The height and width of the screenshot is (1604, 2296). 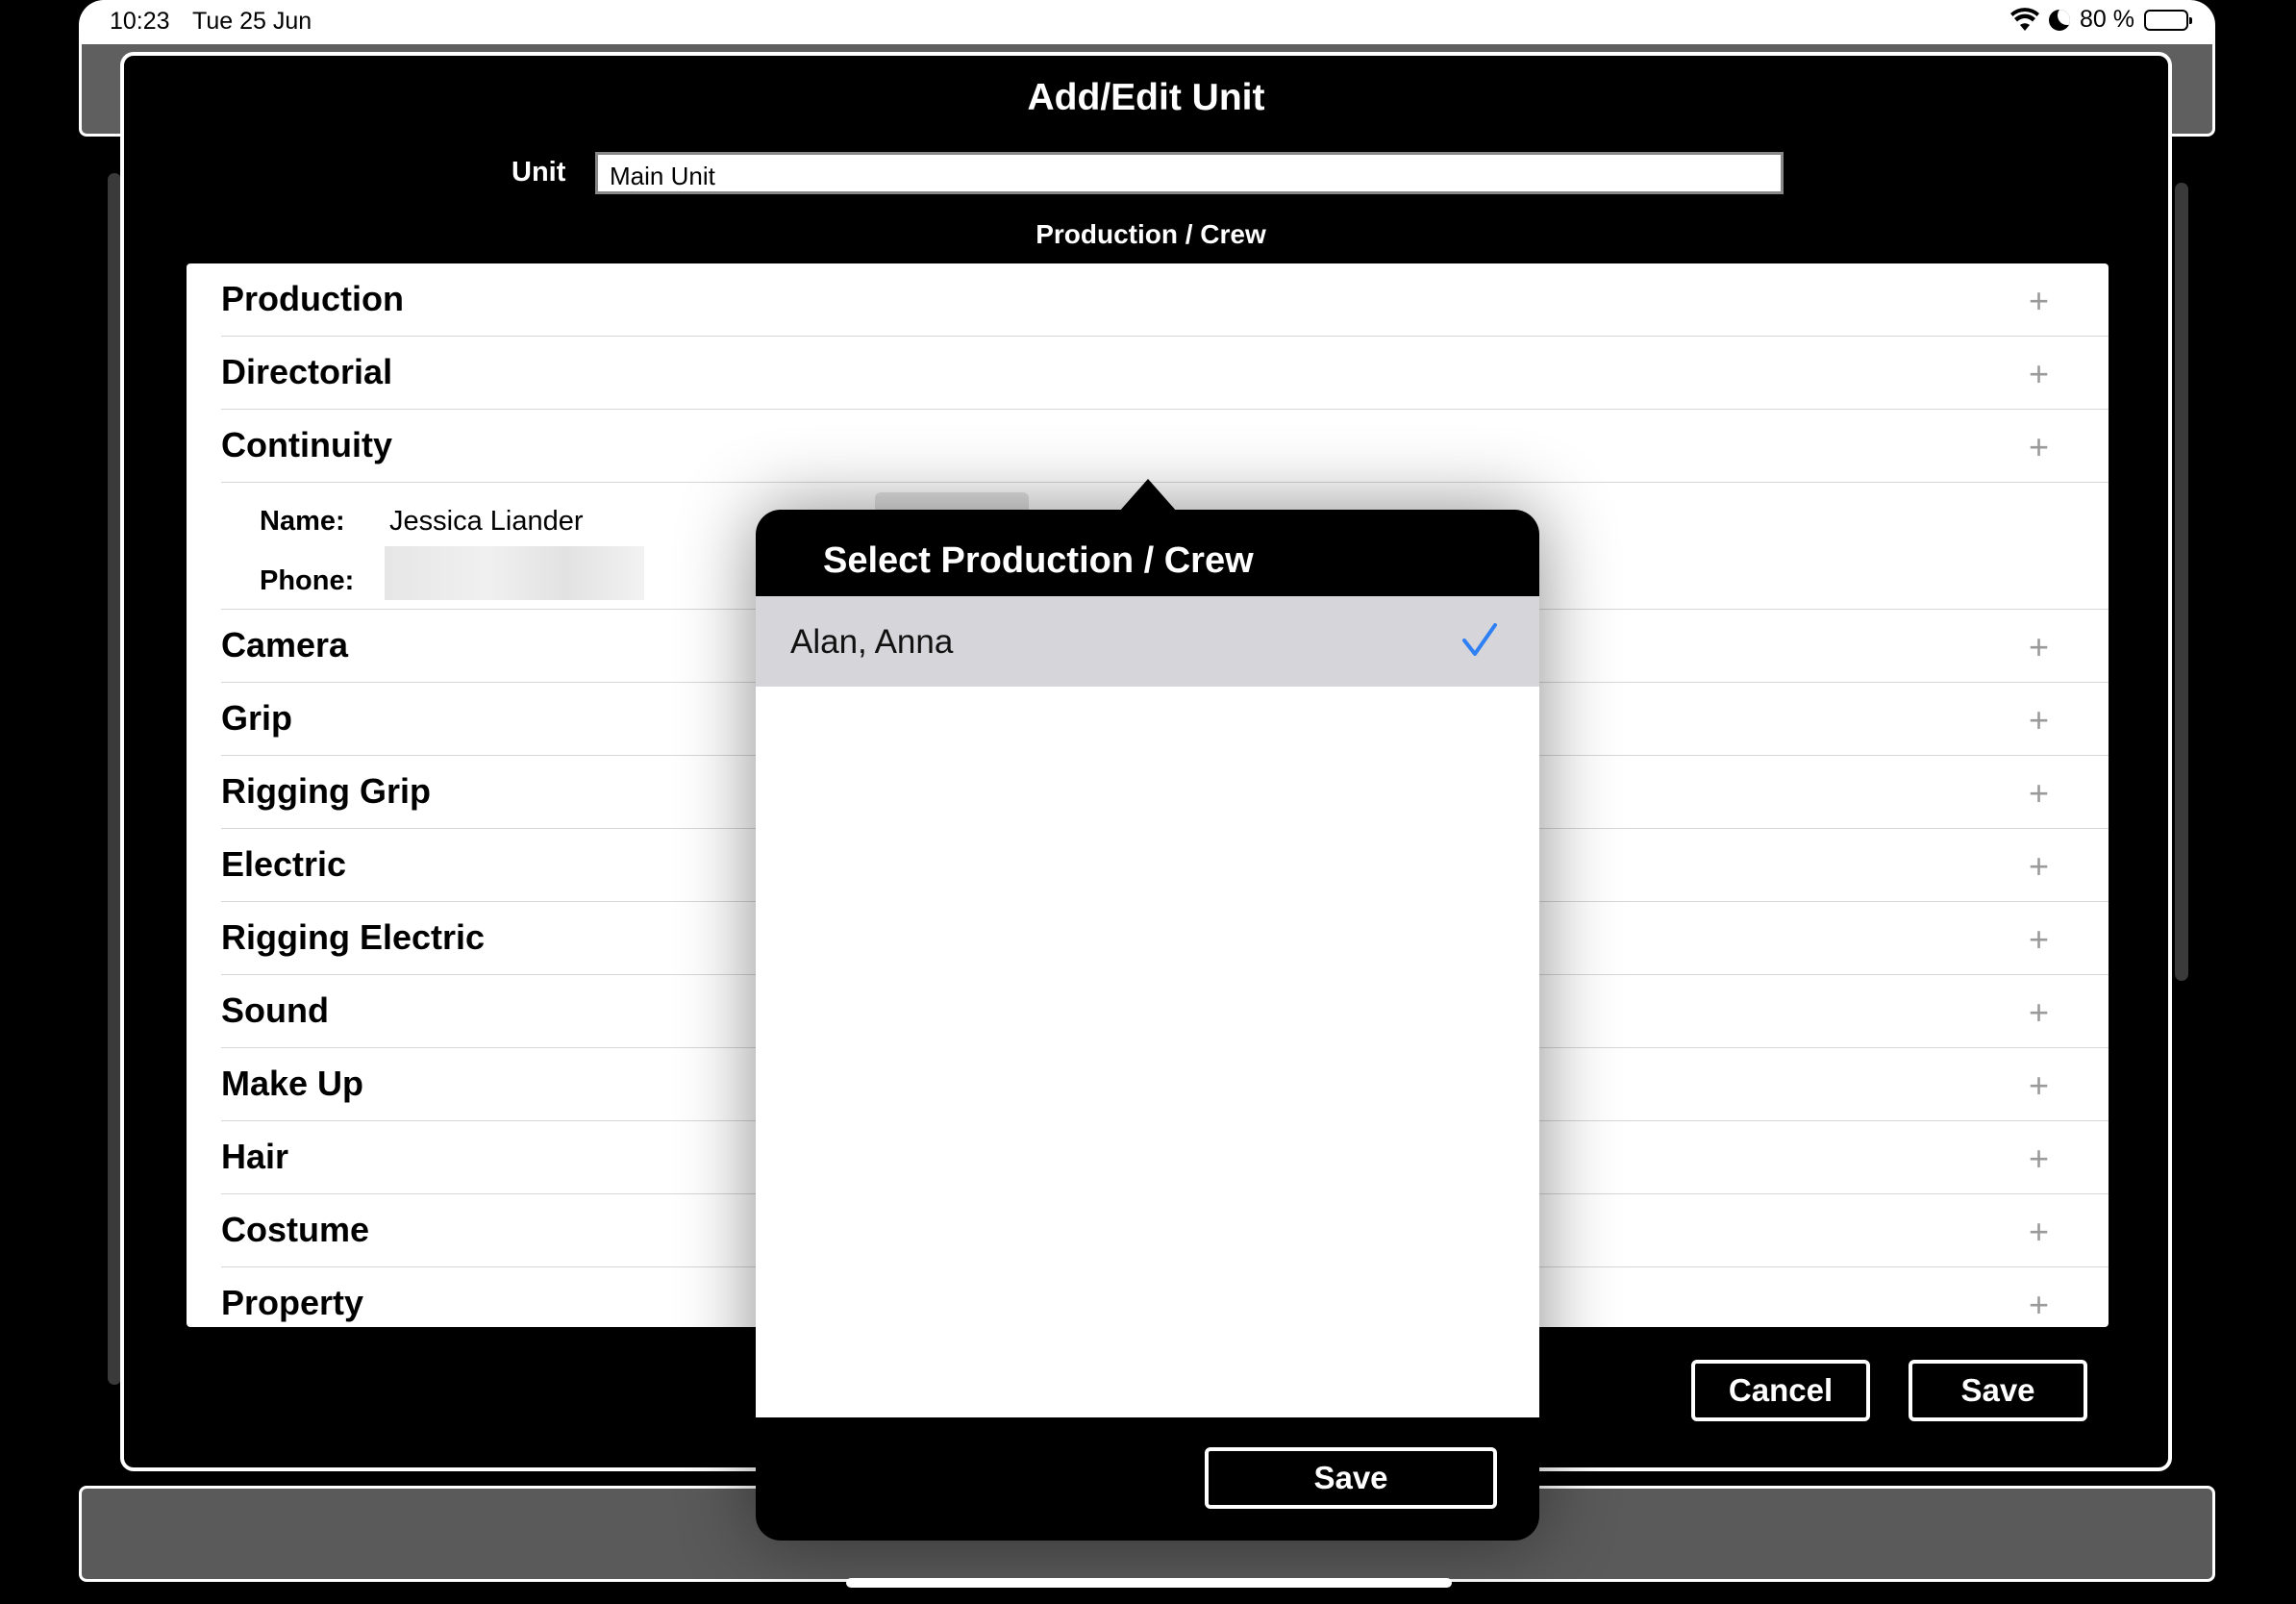 I want to click on department-label: Sound, so click(x=275, y=1010).